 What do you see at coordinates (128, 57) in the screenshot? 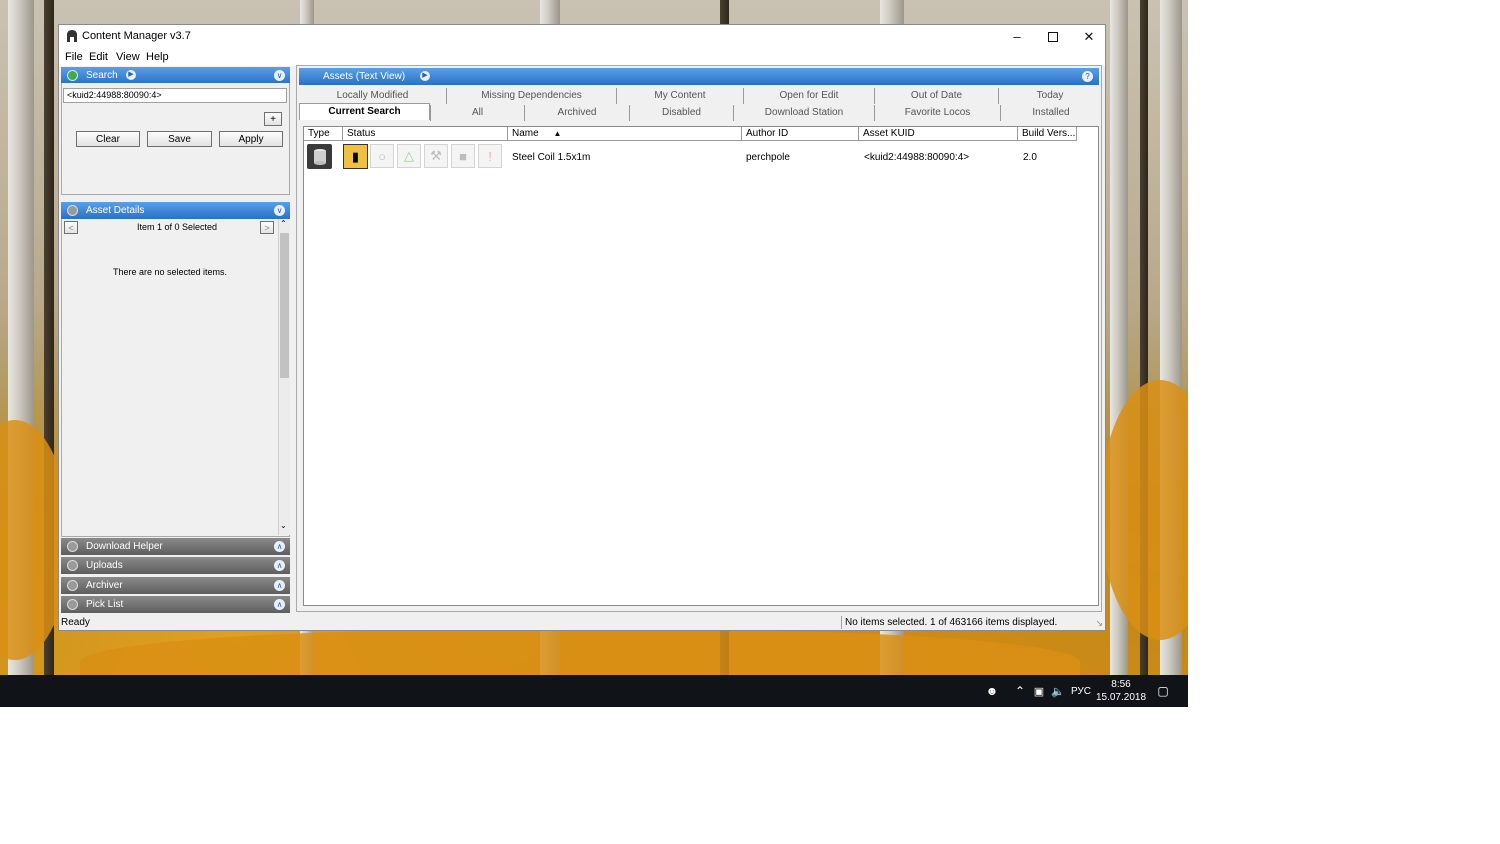
I see `menu-view: View` at bounding box center [128, 57].